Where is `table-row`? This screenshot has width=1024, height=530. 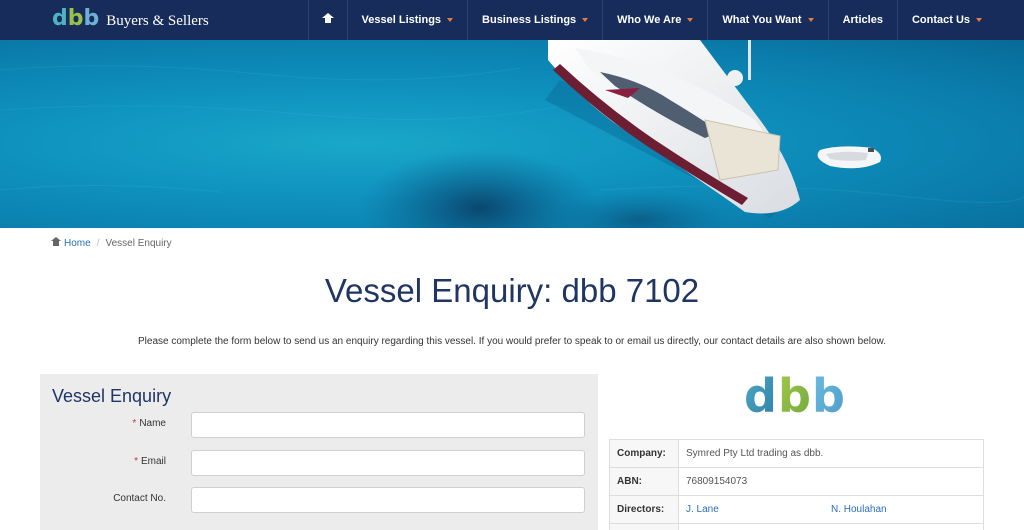 table-row is located at coordinates (796, 526).